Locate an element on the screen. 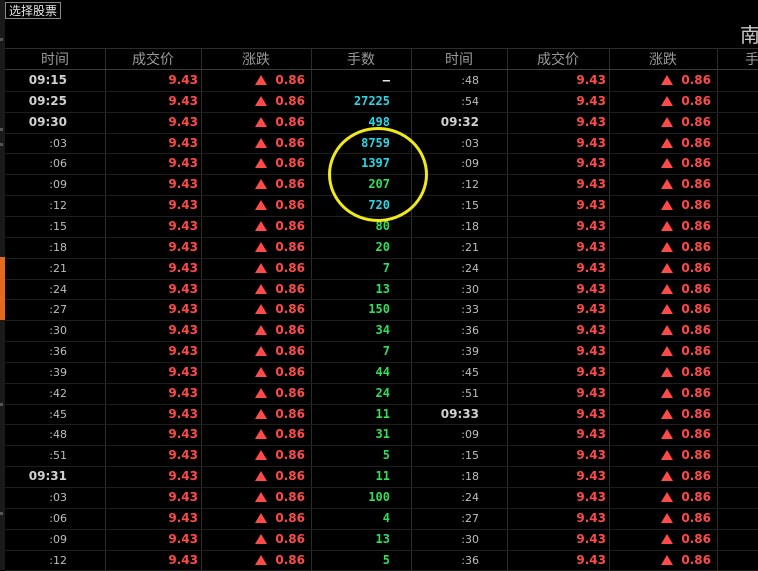  table-row: :24 9.43 0.86 13:30 9.43 0.86 is located at coordinates (381, 289).